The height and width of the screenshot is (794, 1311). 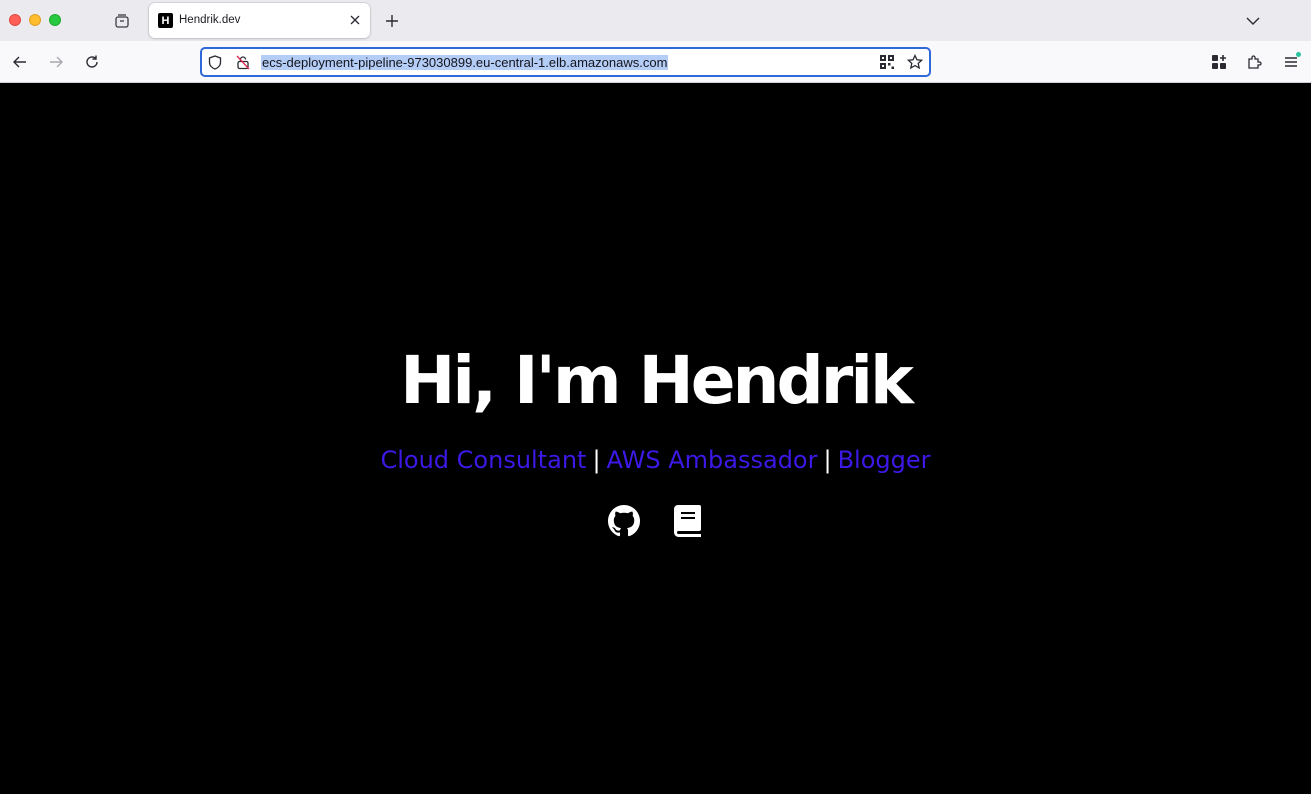 What do you see at coordinates (35, 20) in the screenshot?
I see `minimize-window-button` at bounding box center [35, 20].